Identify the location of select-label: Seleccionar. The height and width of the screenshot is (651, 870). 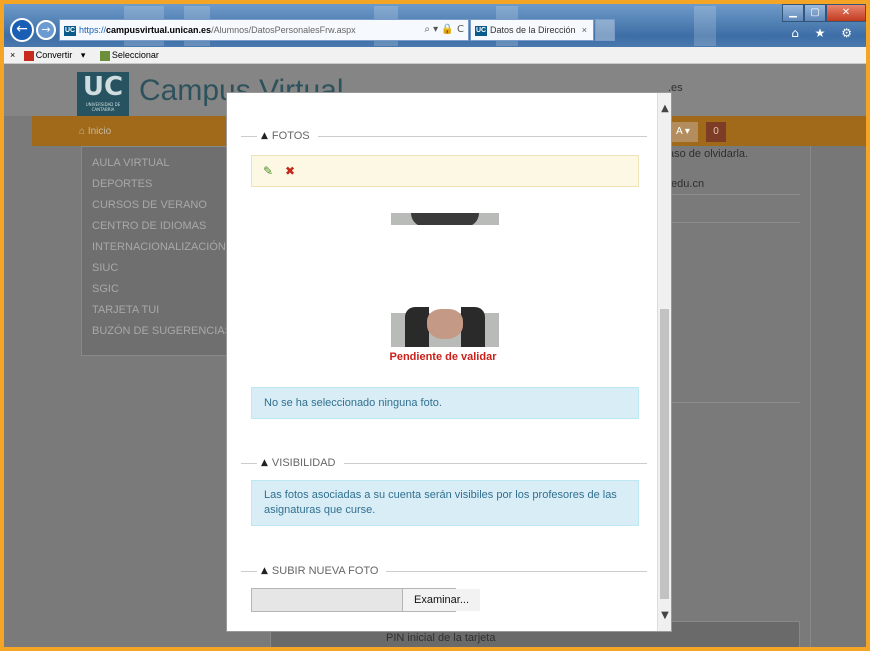
(135, 55).